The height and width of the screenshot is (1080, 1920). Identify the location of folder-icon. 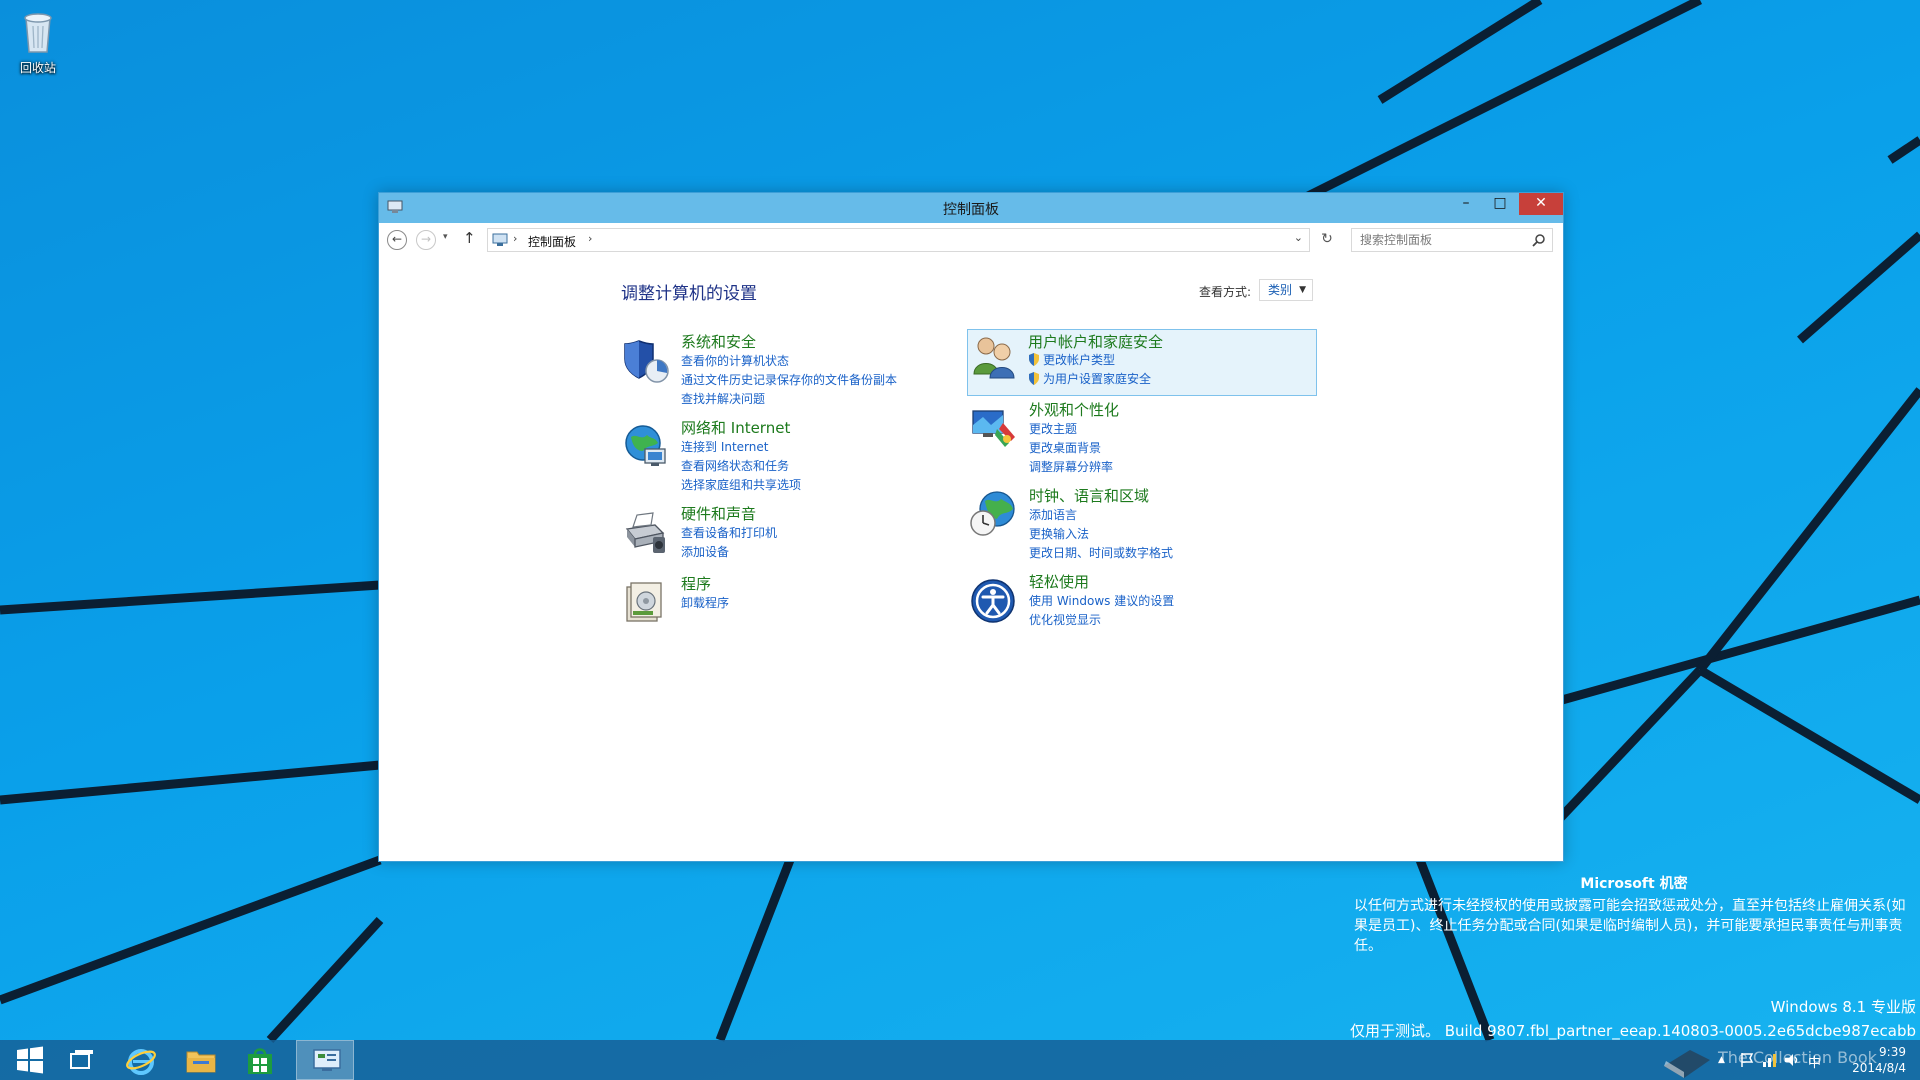
(201, 1062).